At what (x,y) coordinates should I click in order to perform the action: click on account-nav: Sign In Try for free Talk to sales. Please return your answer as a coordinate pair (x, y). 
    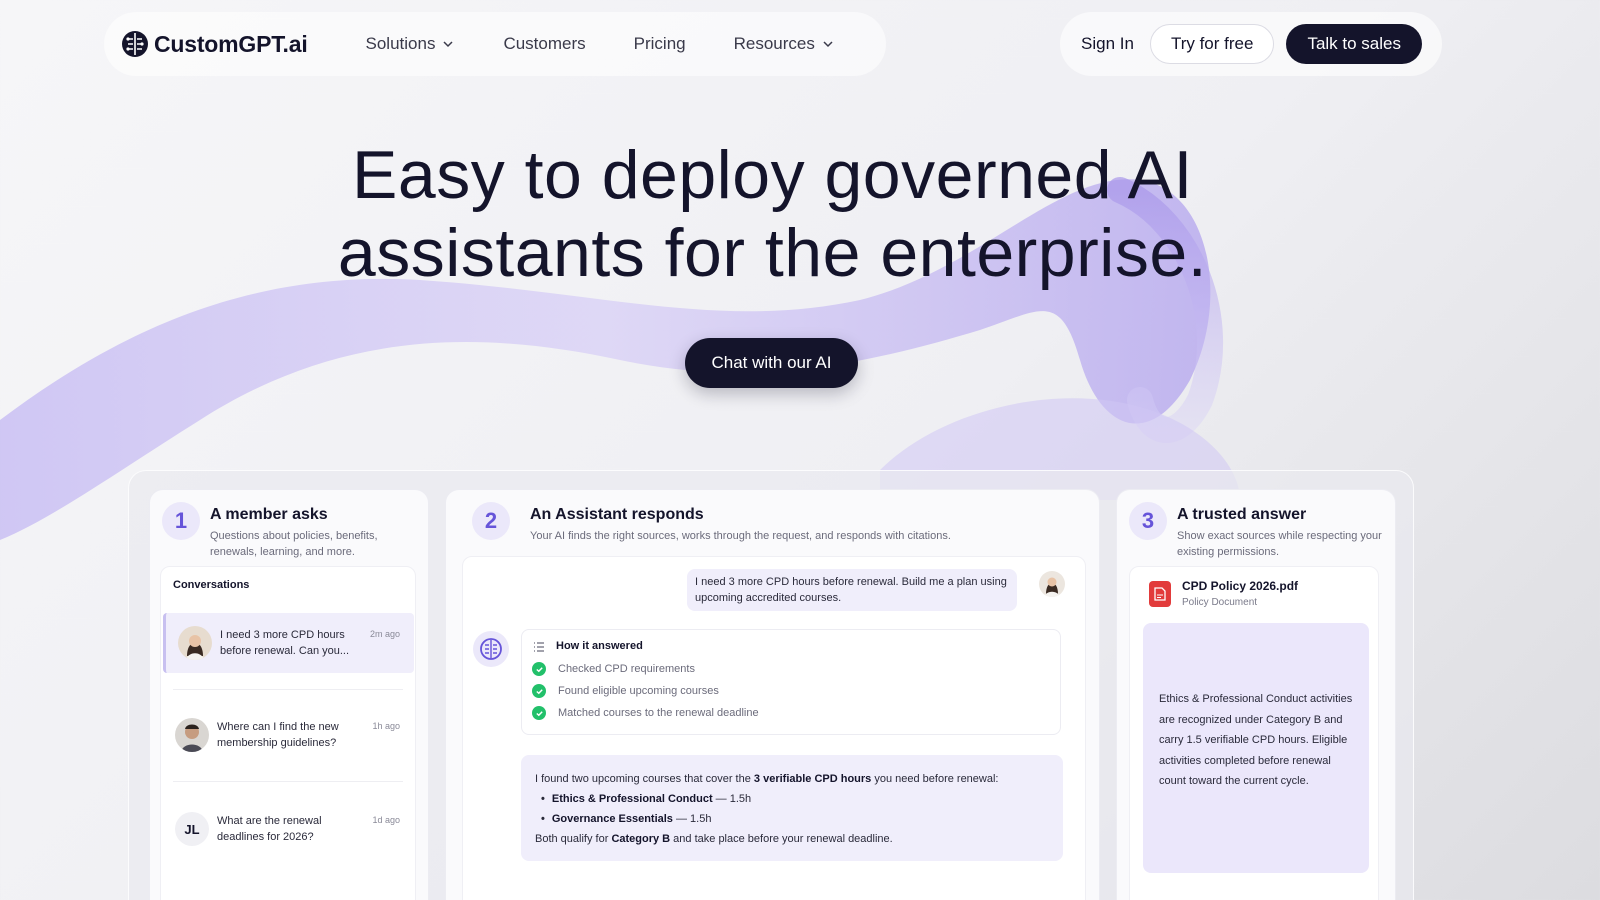
    Looking at the image, I should click on (1251, 44).